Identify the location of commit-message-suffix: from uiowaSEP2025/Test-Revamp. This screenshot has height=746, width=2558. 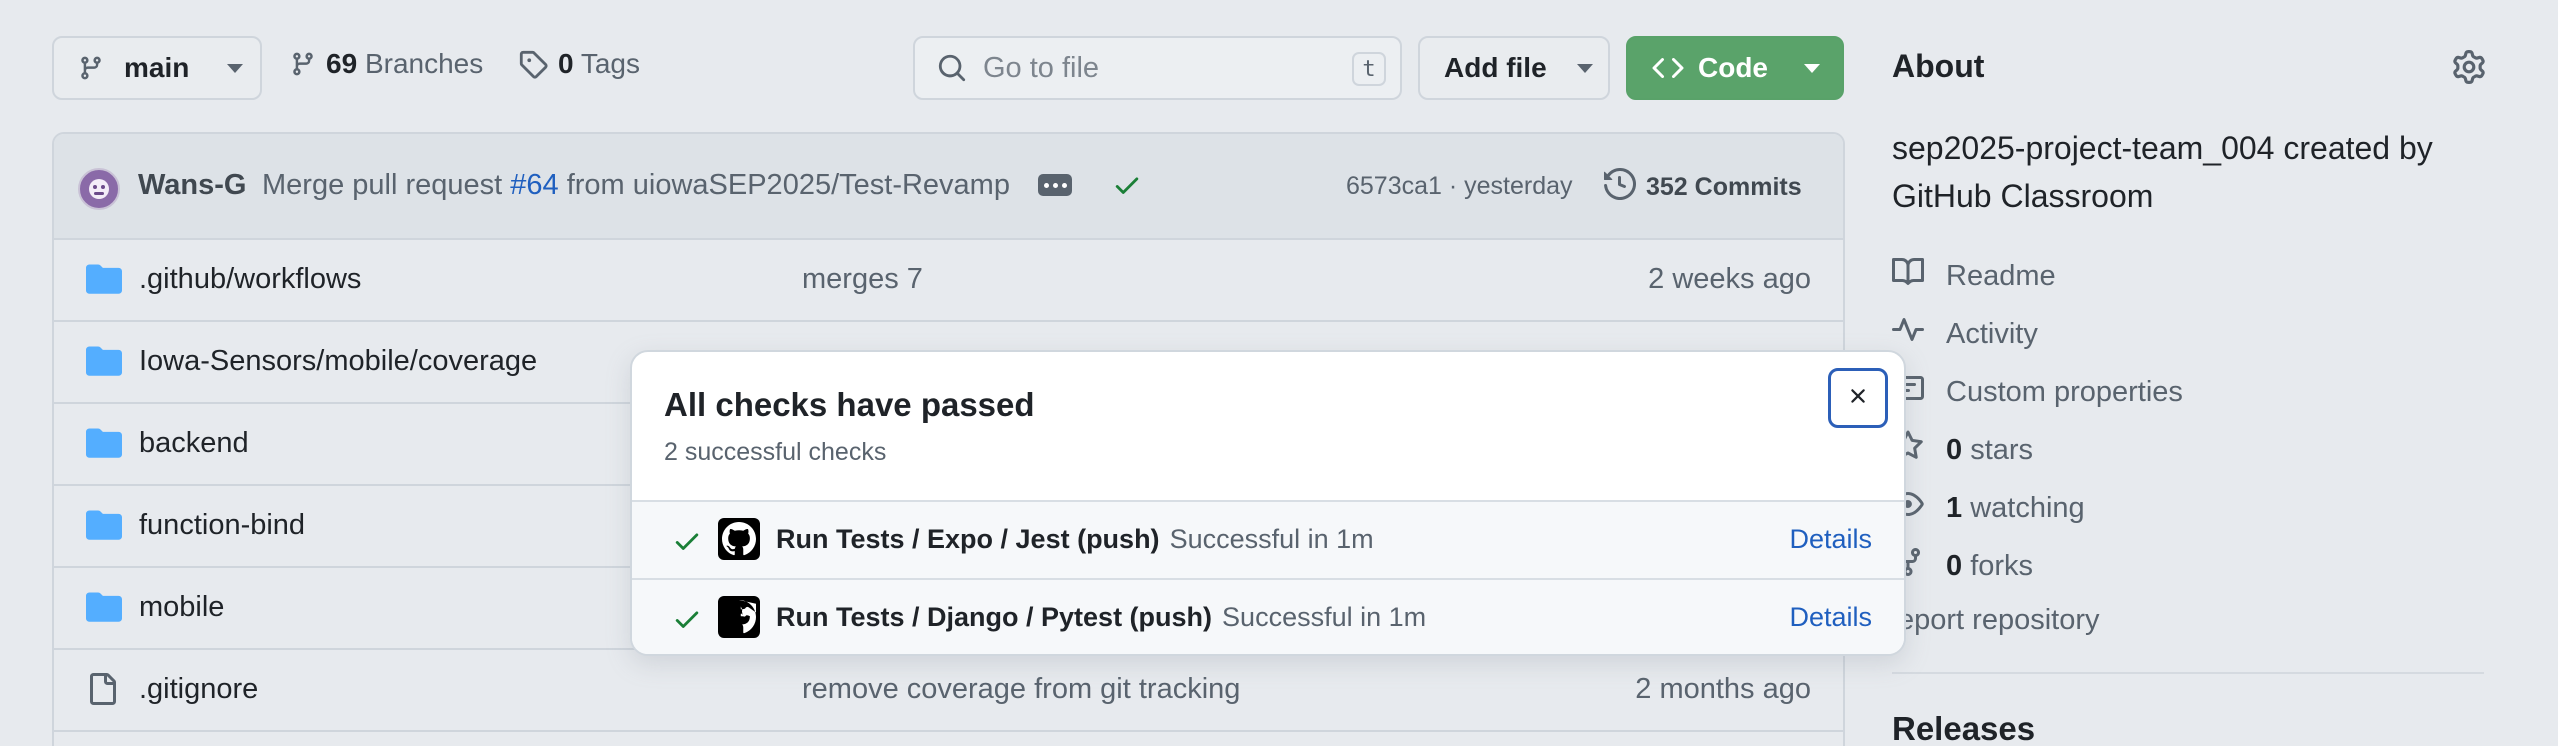
(788, 185).